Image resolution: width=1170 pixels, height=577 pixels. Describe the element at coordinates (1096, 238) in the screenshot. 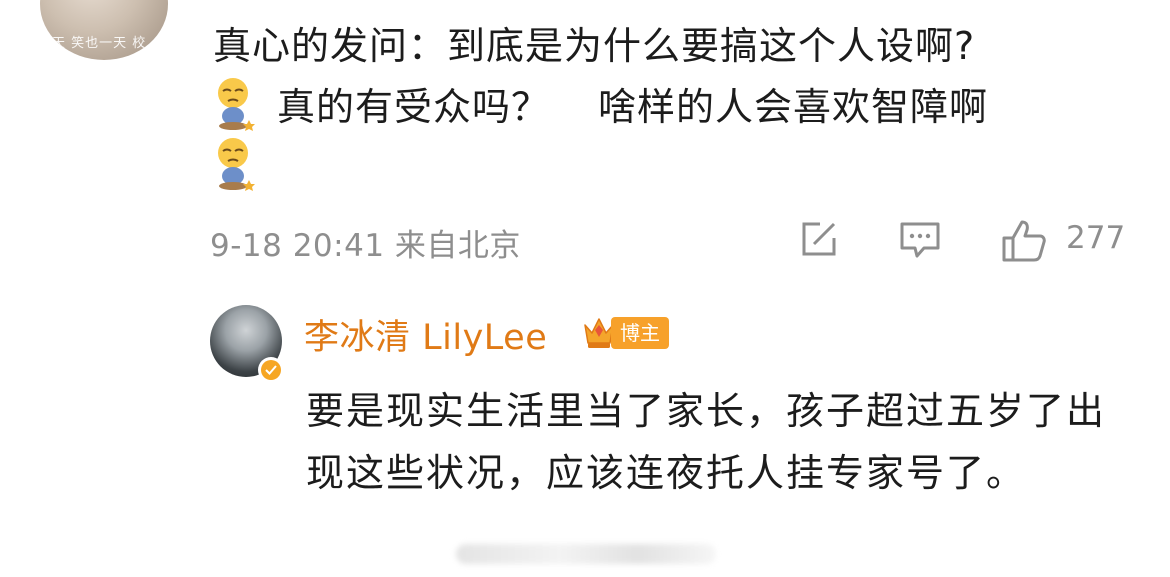

I see `like-count: 277` at that location.